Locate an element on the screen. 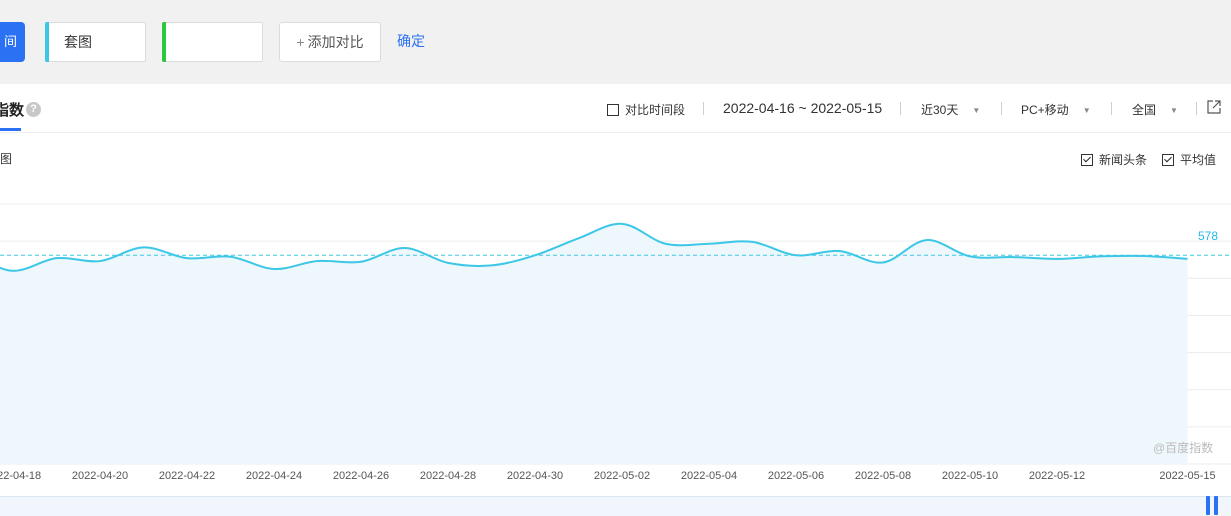  x-tick-label: 2022-05-04 is located at coordinates (709, 476).